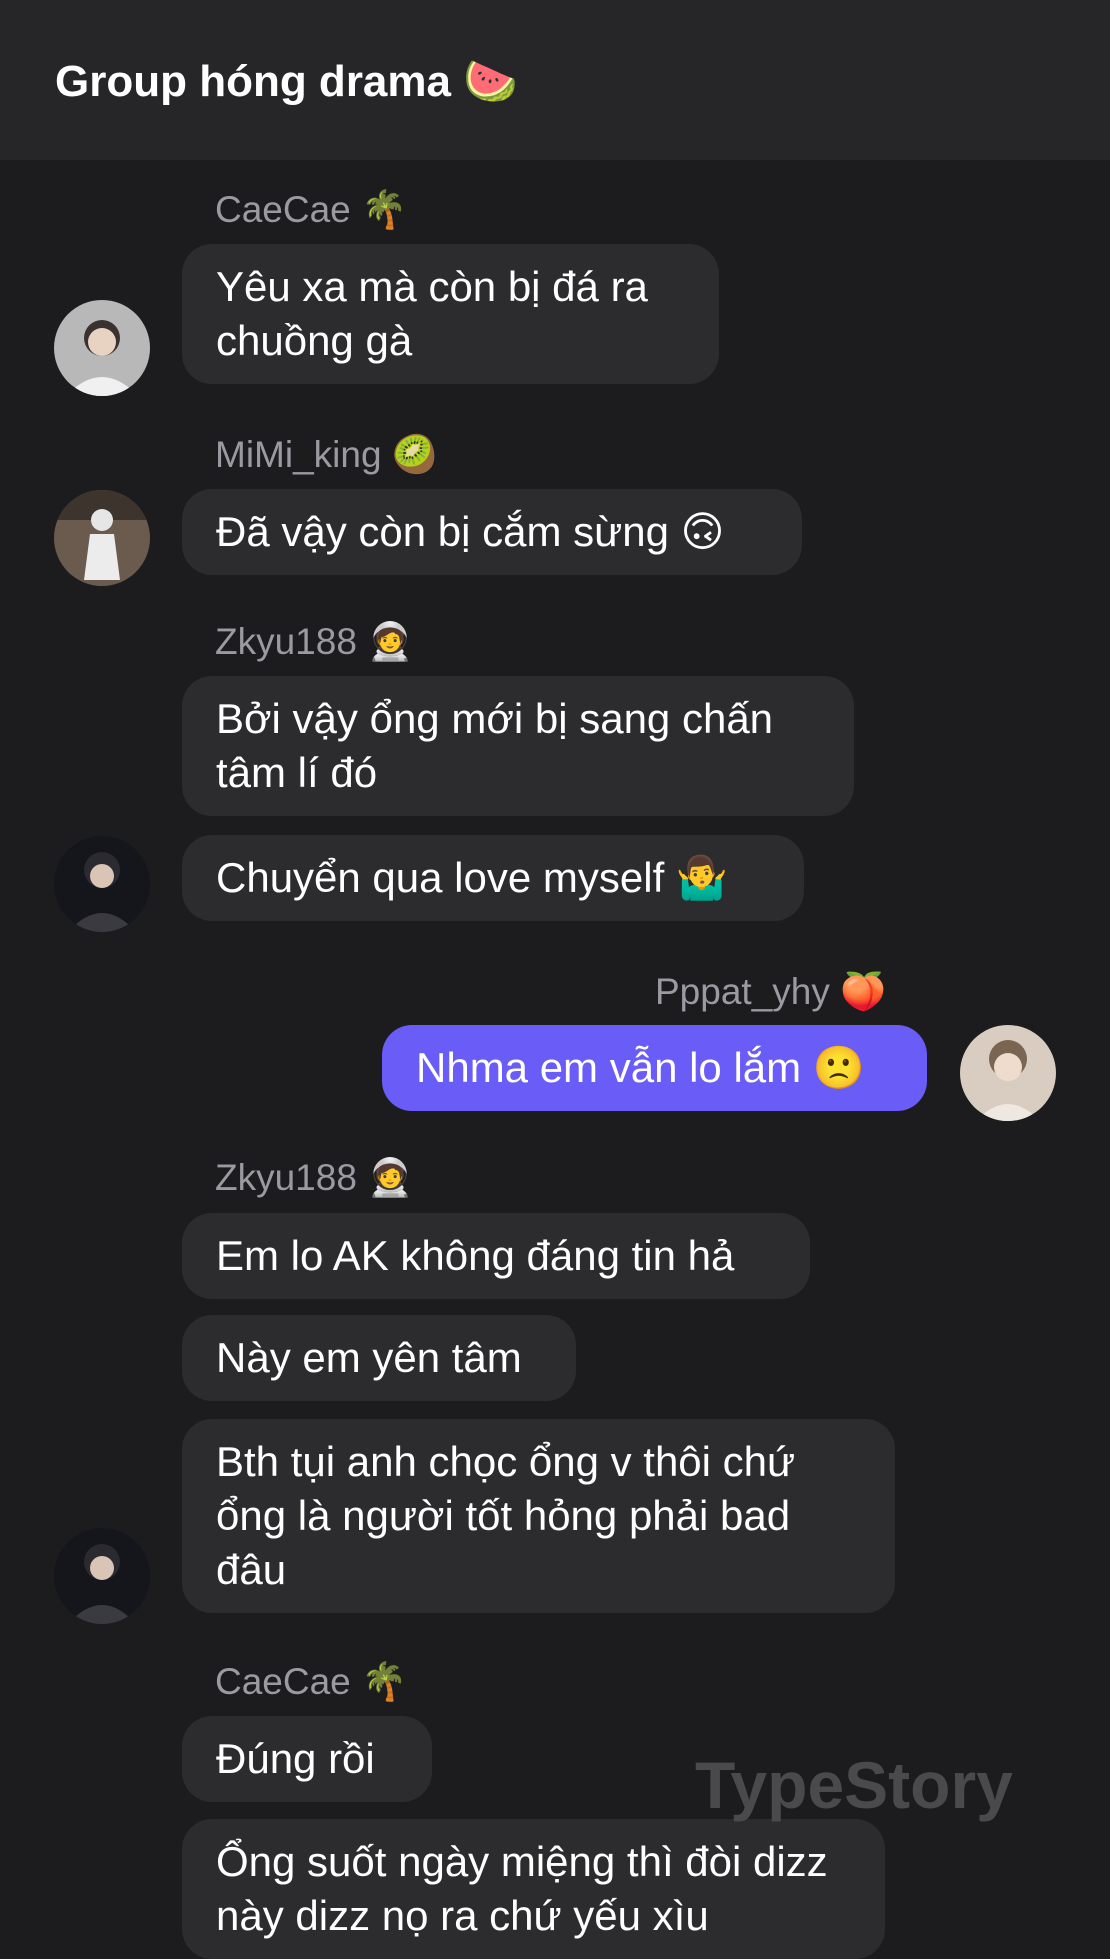  Describe the element at coordinates (654, 1068) in the screenshot. I see `my-message-bubble: Nhma em vẫn lo lắm 🙁` at that location.